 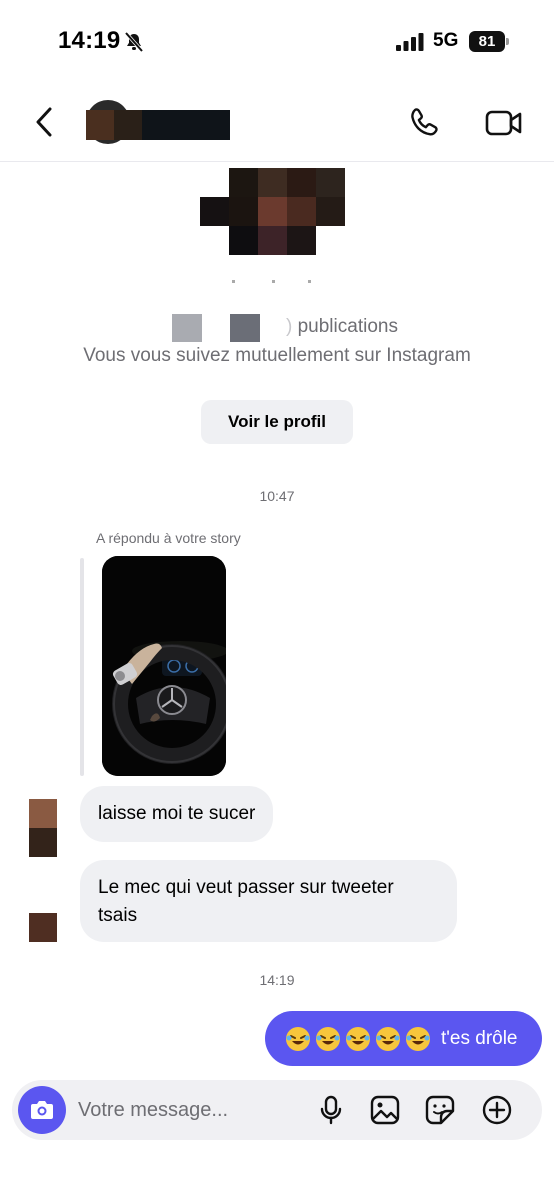 I want to click on video-camera-icon, so click(x=504, y=123).